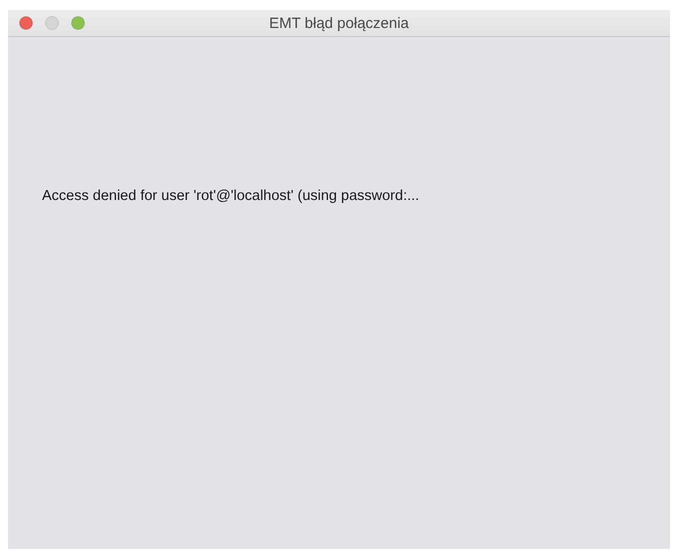 The image size is (678, 550). What do you see at coordinates (26, 23) in the screenshot?
I see `close-icon` at bounding box center [26, 23].